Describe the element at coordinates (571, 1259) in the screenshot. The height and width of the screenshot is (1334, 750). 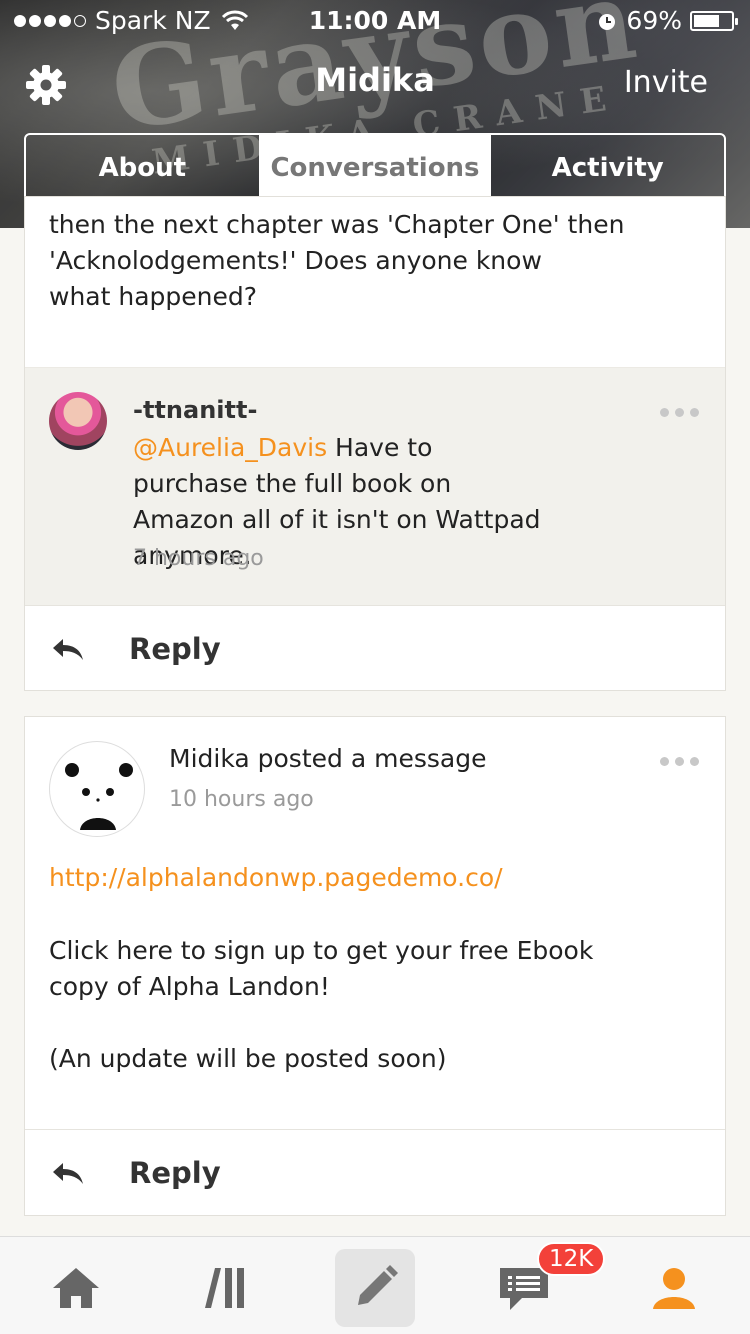
I see `messages-badge: 12K` at that location.